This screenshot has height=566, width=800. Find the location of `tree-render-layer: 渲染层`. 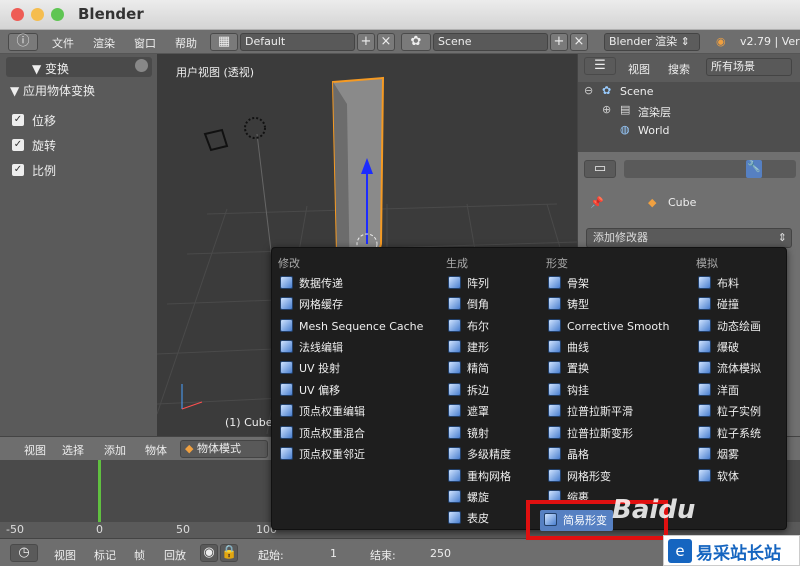

tree-render-layer: 渲染层 is located at coordinates (654, 112).